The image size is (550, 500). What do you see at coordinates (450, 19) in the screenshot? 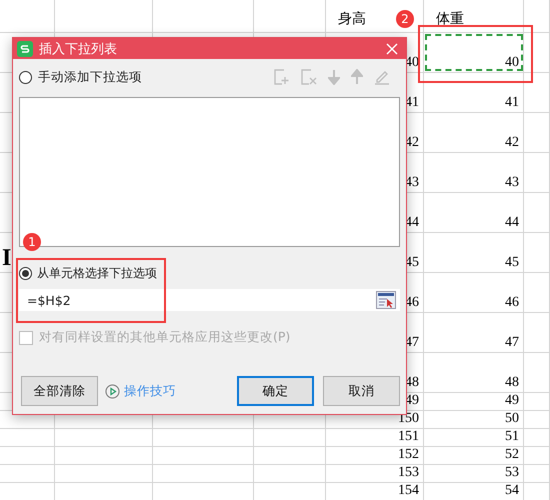
I see `column-header: 体重` at bounding box center [450, 19].